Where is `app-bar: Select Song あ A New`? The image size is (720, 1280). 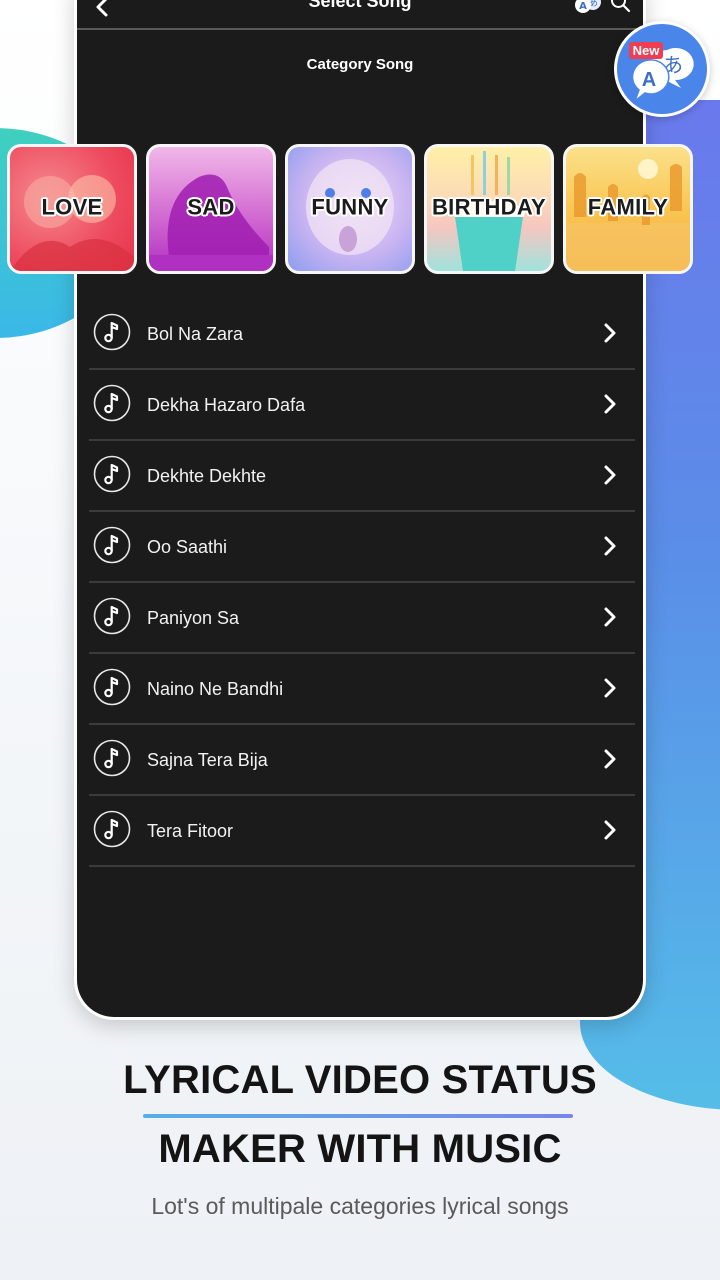 app-bar: Select Song あ A New is located at coordinates (360, 15).